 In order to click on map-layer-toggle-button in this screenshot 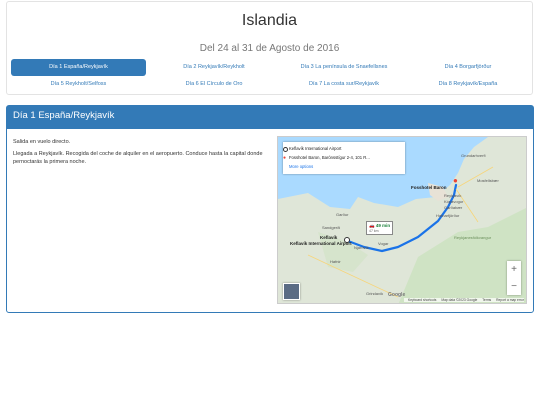, I will do `click(291, 291)`.